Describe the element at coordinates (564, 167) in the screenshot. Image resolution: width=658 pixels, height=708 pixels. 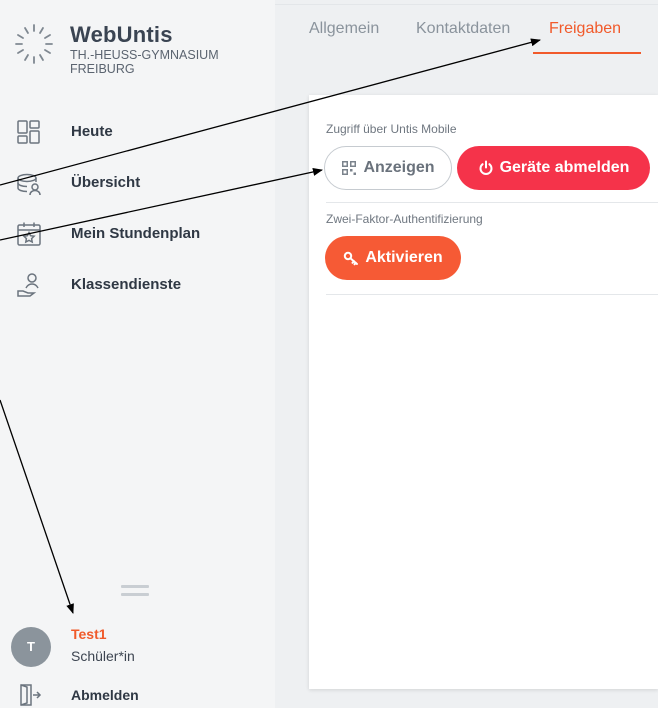
I see `logout-devices-label: Geräte abmelden` at that location.